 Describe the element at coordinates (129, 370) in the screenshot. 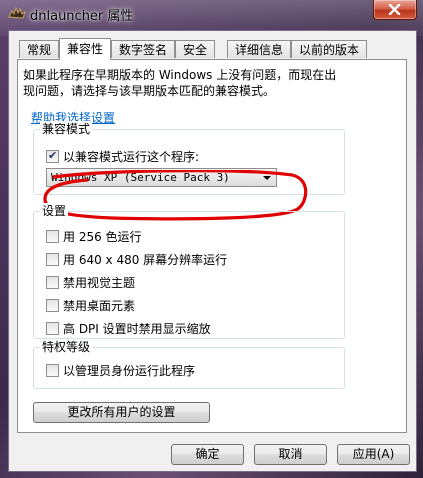

I see `run-as-admin-label: 以管理员身份运行此程序` at that location.